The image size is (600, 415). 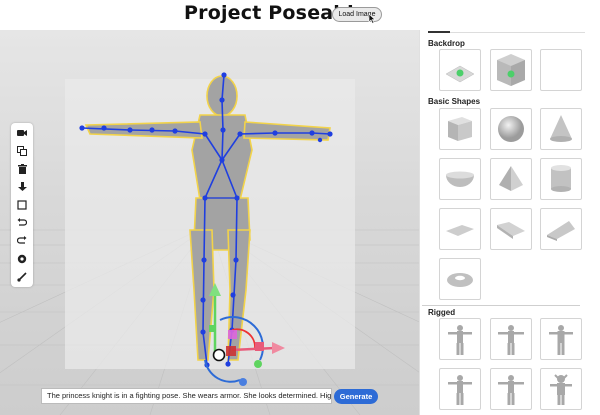 What do you see at coordinates (22, 133) in the screenshot?
I see `camera-icon` at bounding box center [22, 133].